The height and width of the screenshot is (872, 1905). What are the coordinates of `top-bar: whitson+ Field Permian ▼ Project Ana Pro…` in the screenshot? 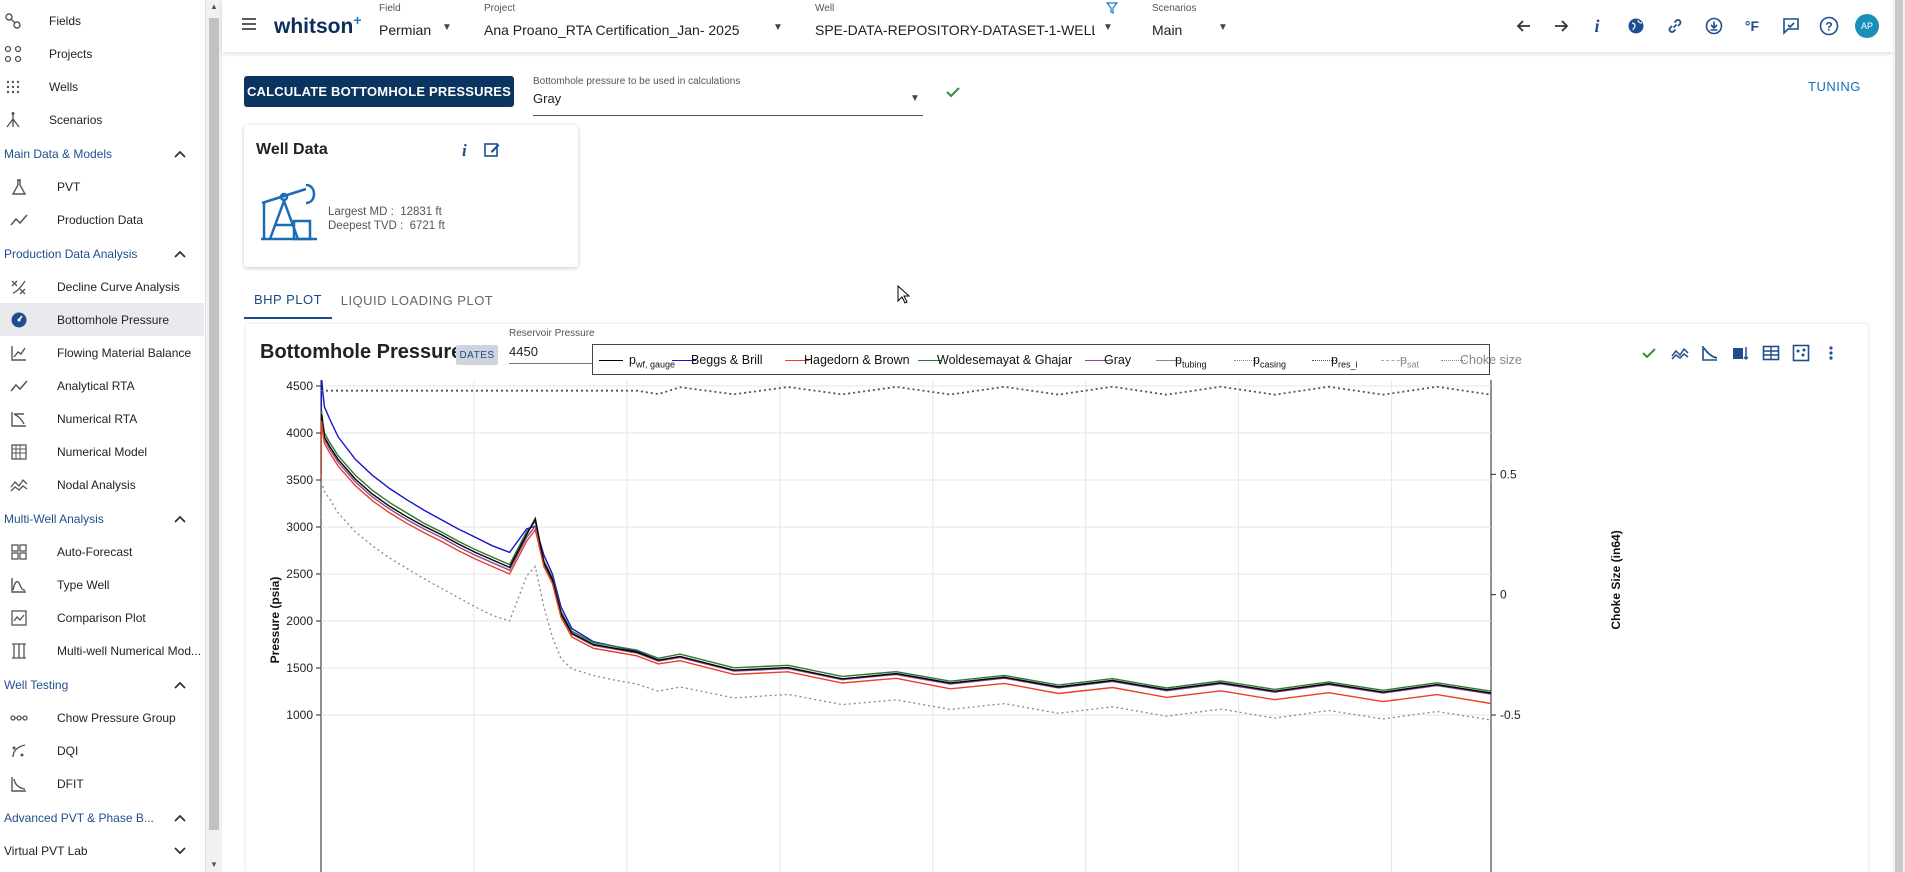 It's located at (1063, 26).